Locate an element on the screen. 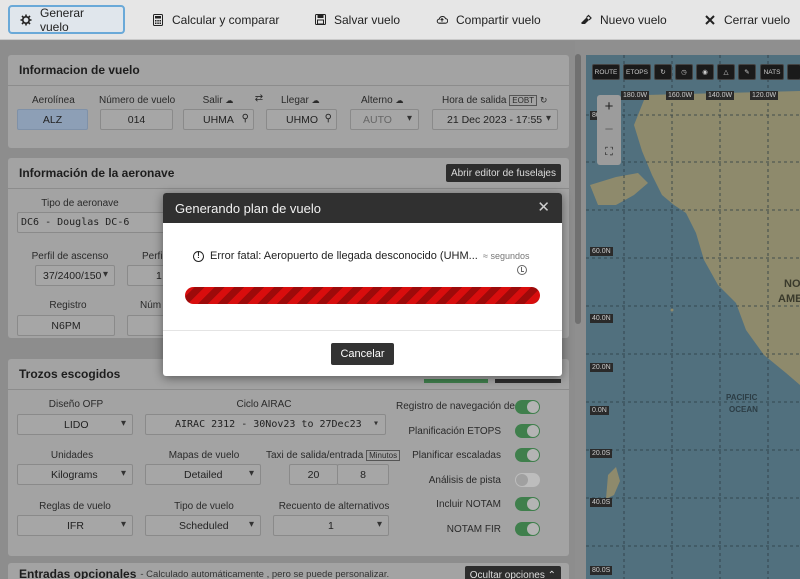 This screenshot has height=579, width=800. cancel-button: Cancelar is located at coordinates (362, 354).